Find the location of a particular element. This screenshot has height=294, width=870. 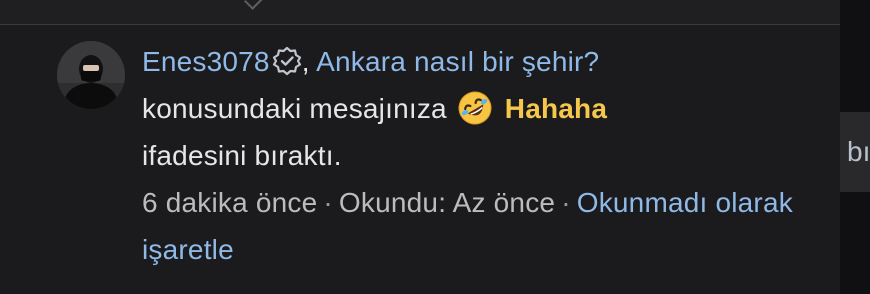

thread-title-link: Ankara nasıl bir şehir? is located at coordinates (457, 61).